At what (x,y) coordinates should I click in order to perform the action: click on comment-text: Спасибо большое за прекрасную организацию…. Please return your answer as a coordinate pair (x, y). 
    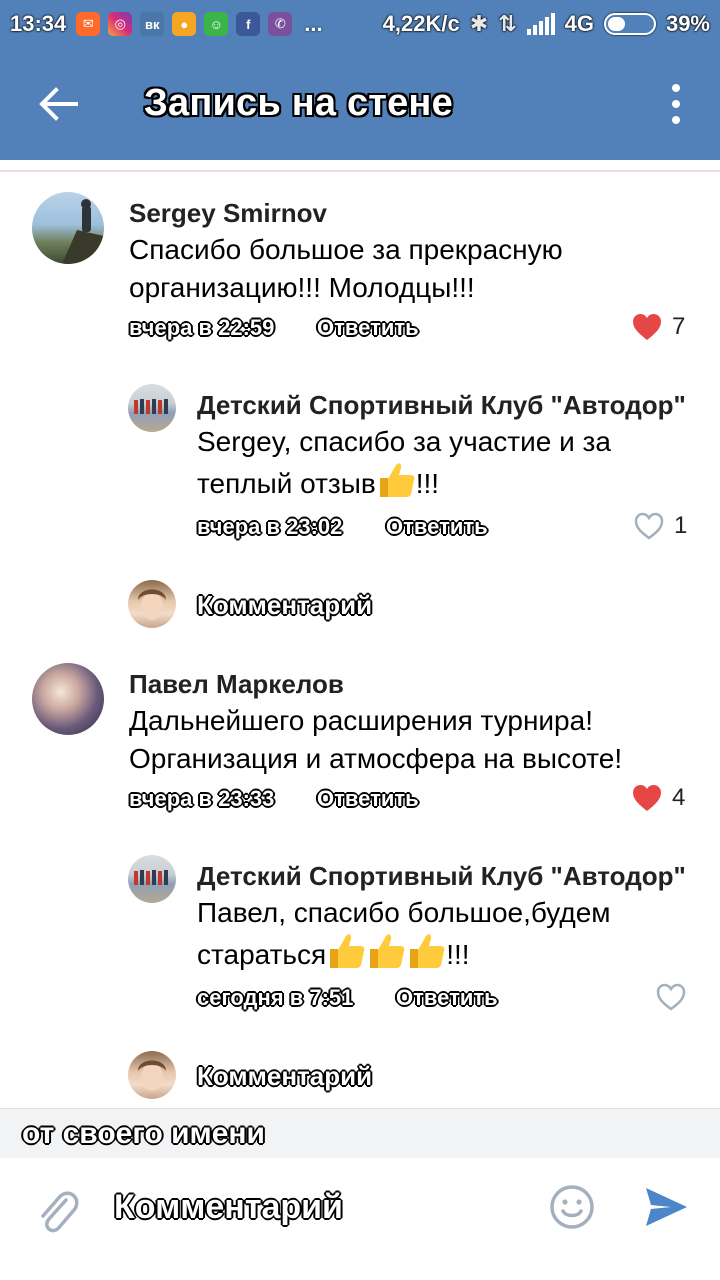
    Looking at the image, I should click on (346, 268).